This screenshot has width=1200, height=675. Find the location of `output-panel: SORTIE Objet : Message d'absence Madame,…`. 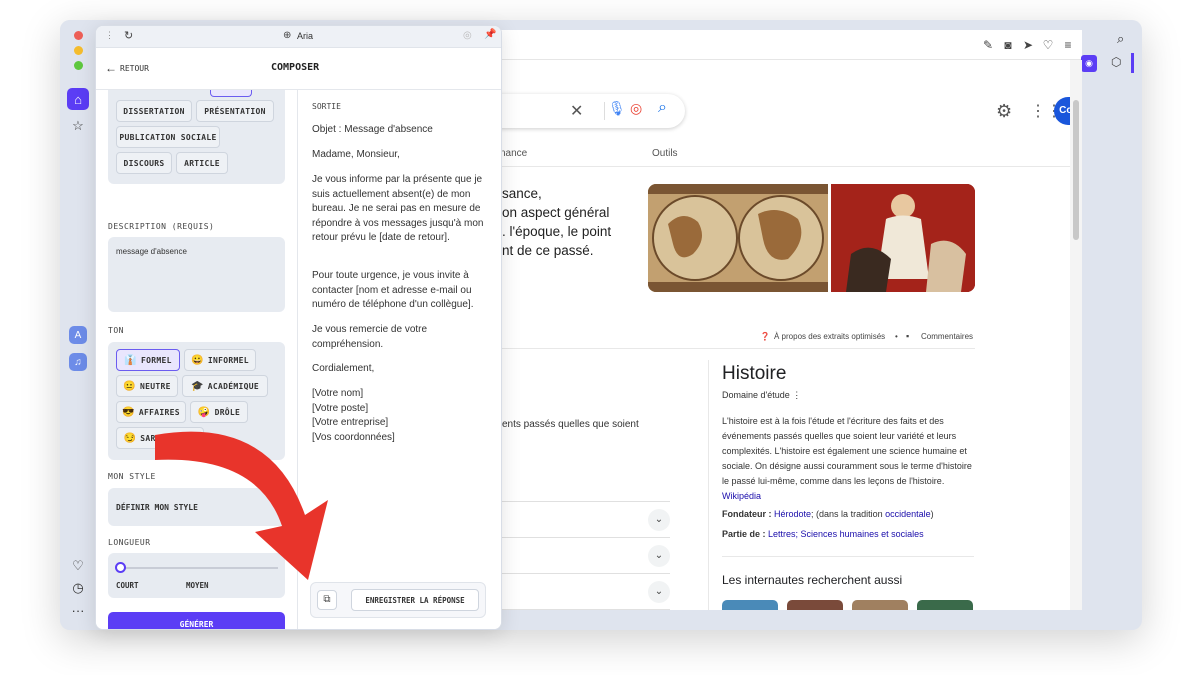

output-panel: SORTIE Objet : Message d'absence Madame,… is located at coordinates (399, 359).